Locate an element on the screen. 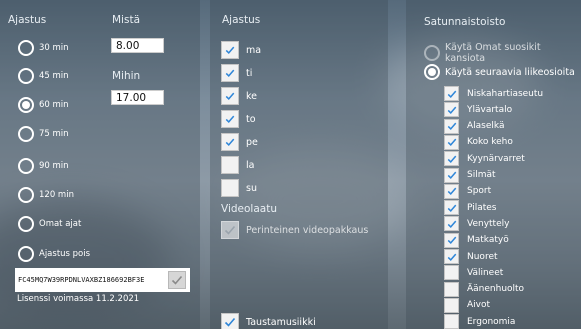 This screenshot has width=581, height=329. day-checkbox-row-3: to is located at coordinates (238, 119).